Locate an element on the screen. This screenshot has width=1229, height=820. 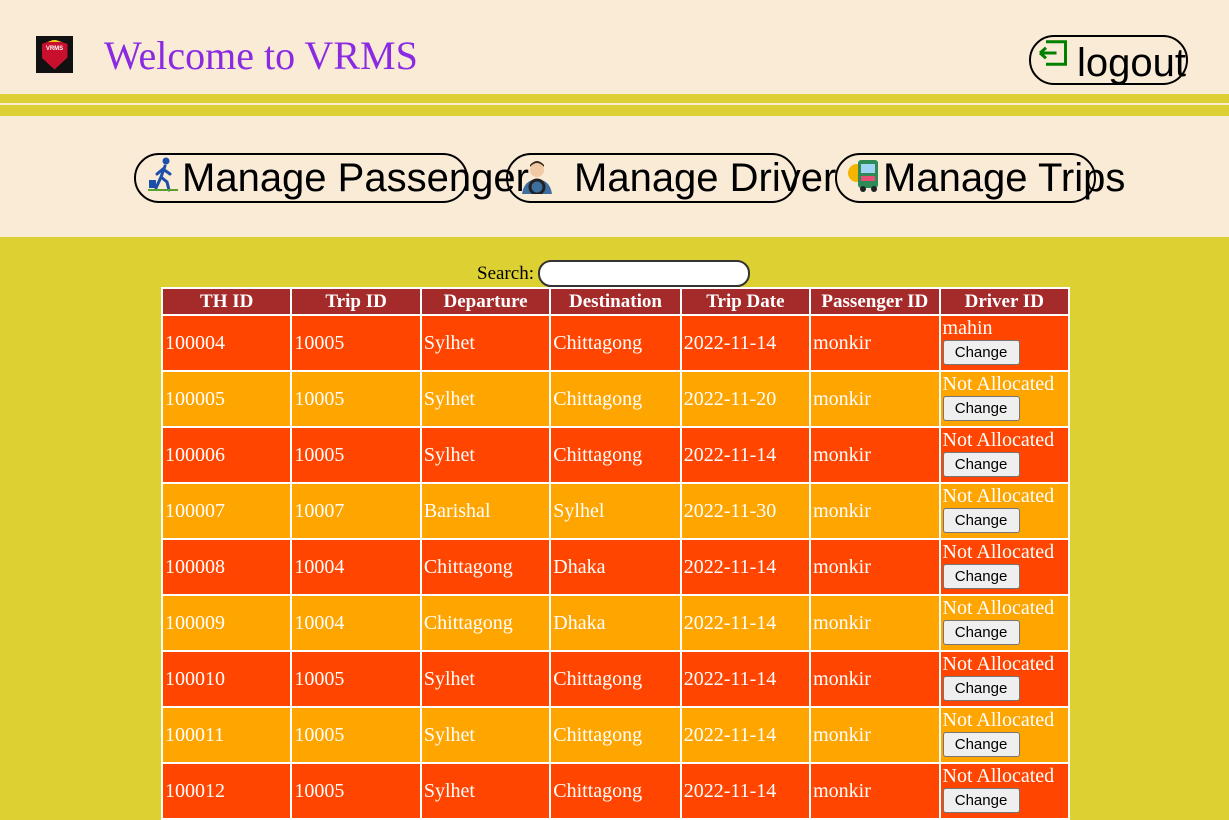
manage-trips-button: Manage Trips is located at coordinates (980, 178).